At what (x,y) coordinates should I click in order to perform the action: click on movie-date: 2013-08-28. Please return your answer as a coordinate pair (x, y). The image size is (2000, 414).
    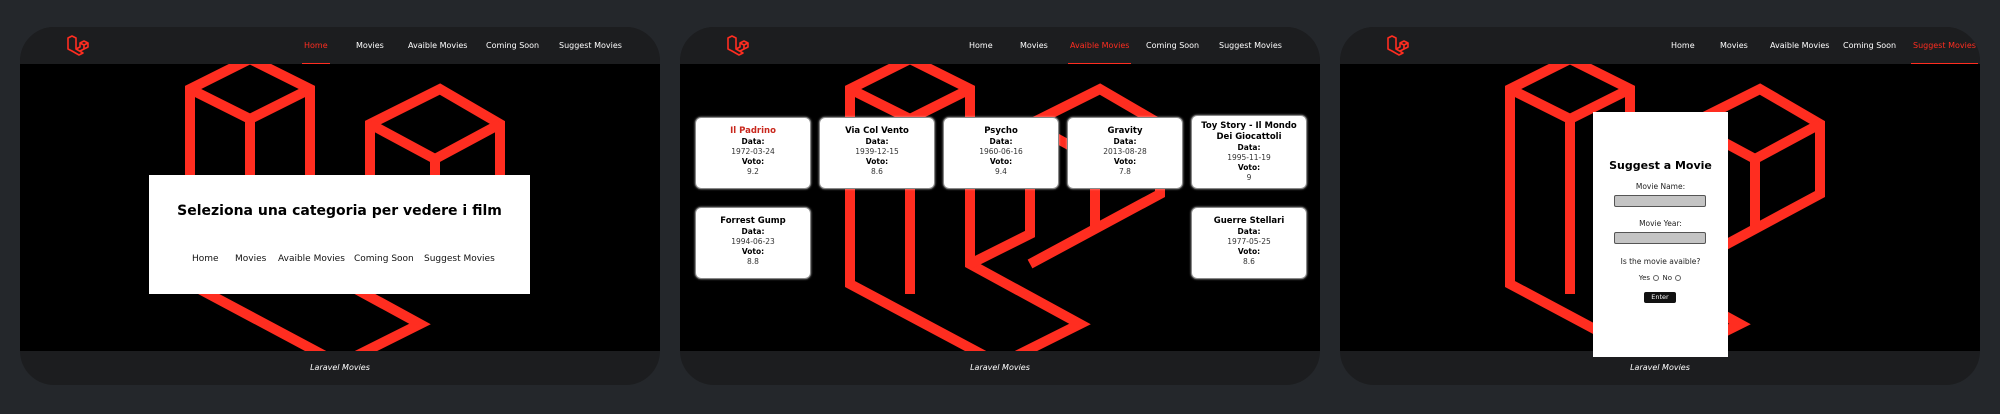
    Looking at the image, I should click on (1125, 151).